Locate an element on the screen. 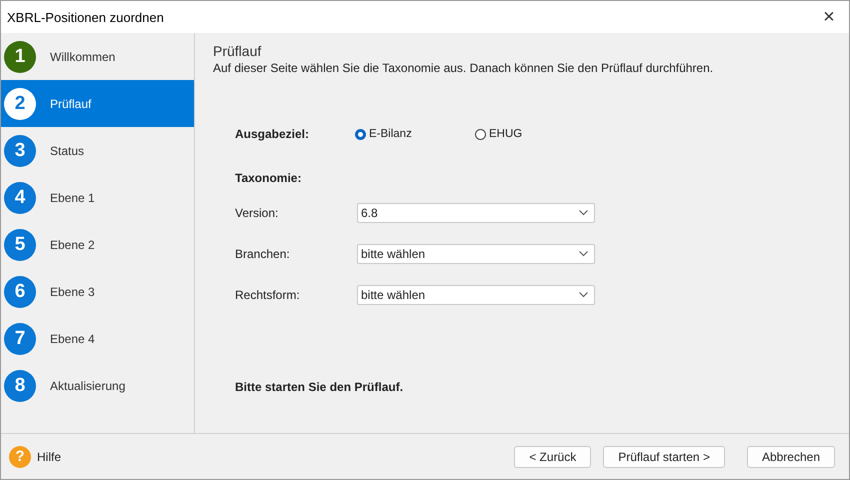  step-item: 2 Prüflauf is located at coordinates (97, 103).